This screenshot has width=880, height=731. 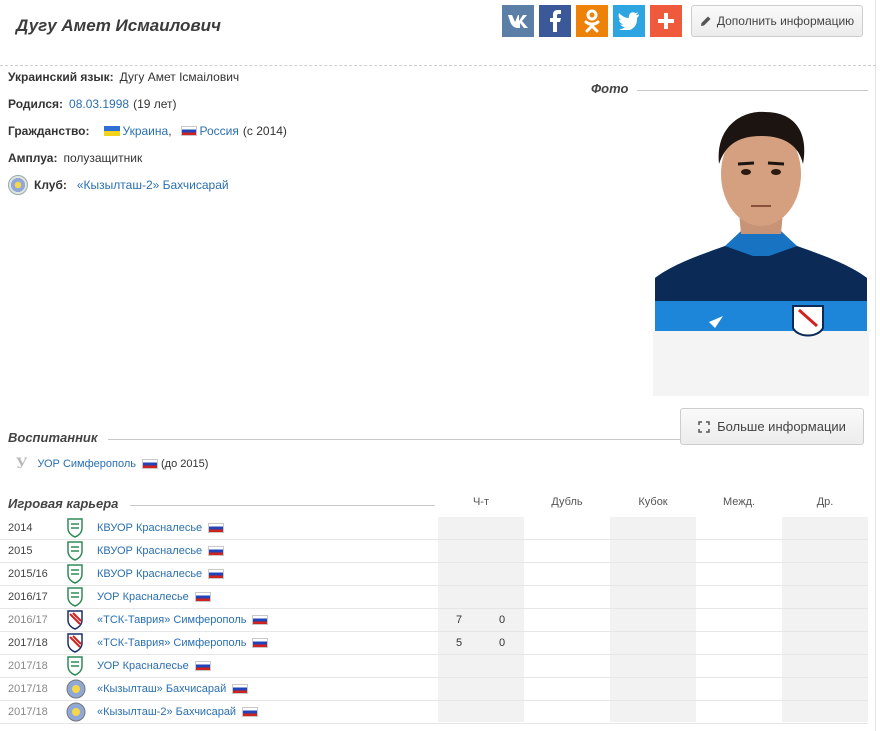 I want to click on age-value: (19 лет), so click(x=155, y=104).